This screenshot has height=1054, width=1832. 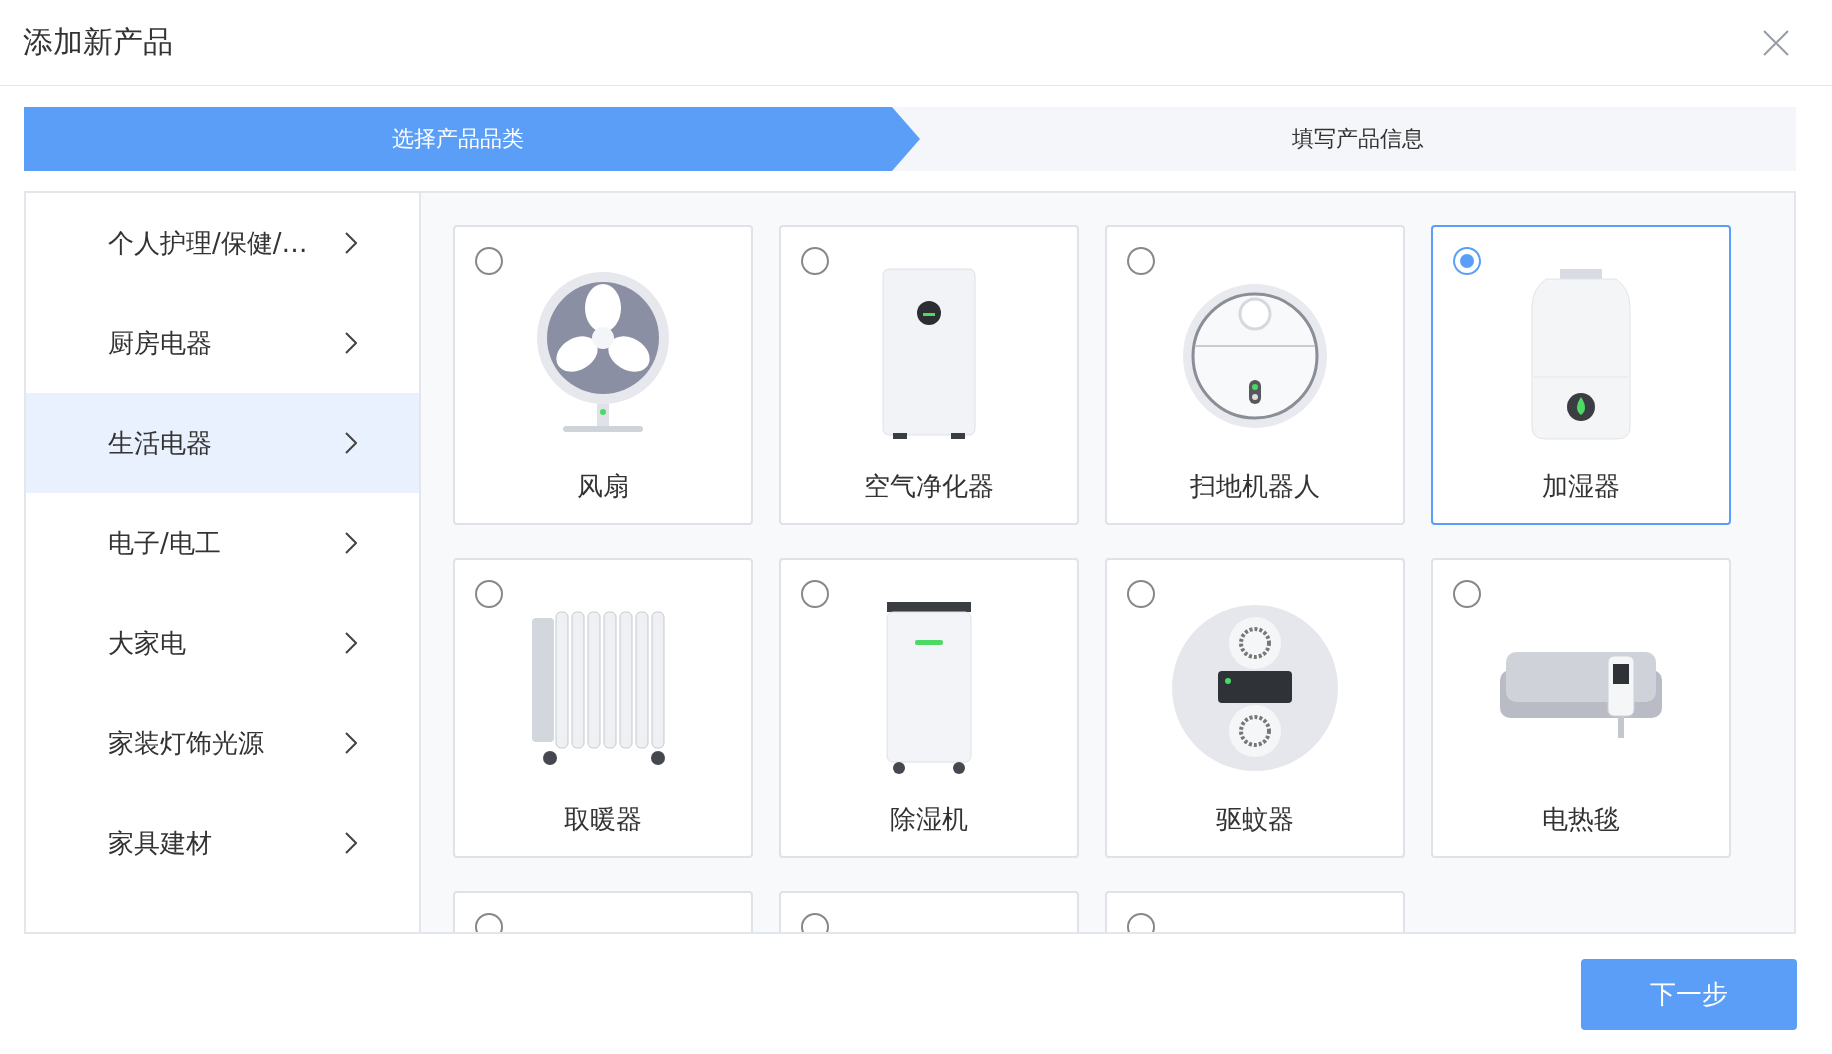 What do you see at coordinates (929, 375) in the screenshot?
I see `product-card: 空气净化器` at bounding box center [929, 375].